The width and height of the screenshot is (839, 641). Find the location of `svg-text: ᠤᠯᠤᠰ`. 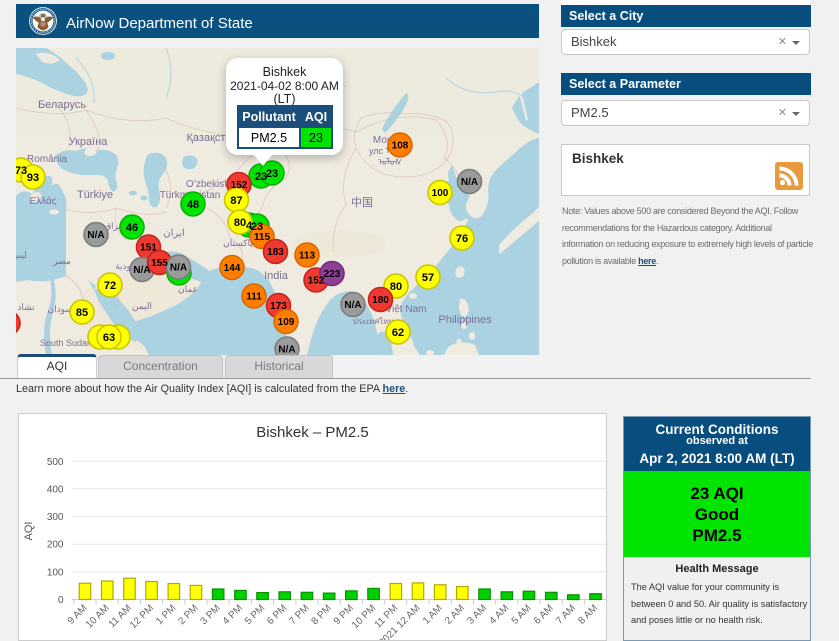

svg-text: ᠤᠯᠤᠰ is located at coordinates (389, 162).